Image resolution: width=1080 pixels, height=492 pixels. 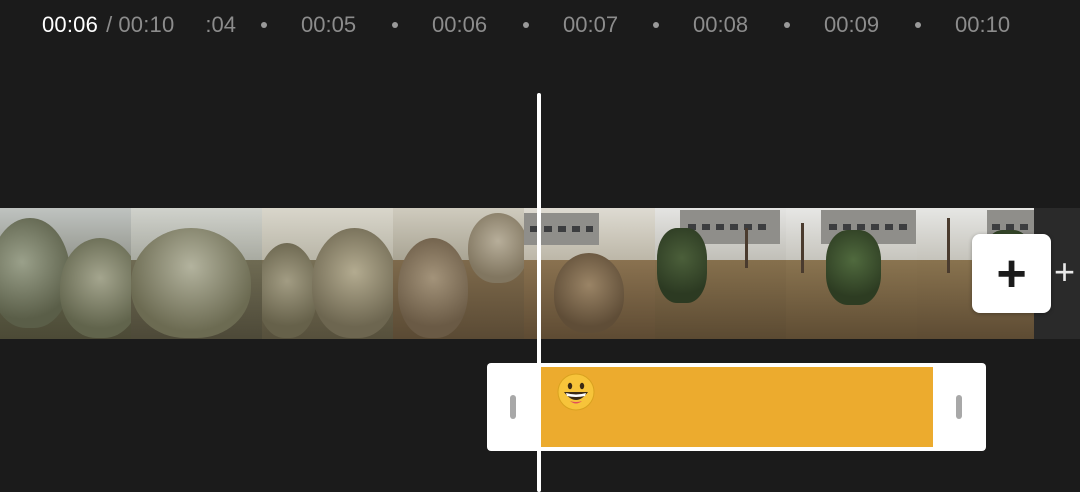 What do you see at coordinates (460, 24) in the screenshot?
I see `ruler-tick-label: 00:06` at bounding box center [460, 24].